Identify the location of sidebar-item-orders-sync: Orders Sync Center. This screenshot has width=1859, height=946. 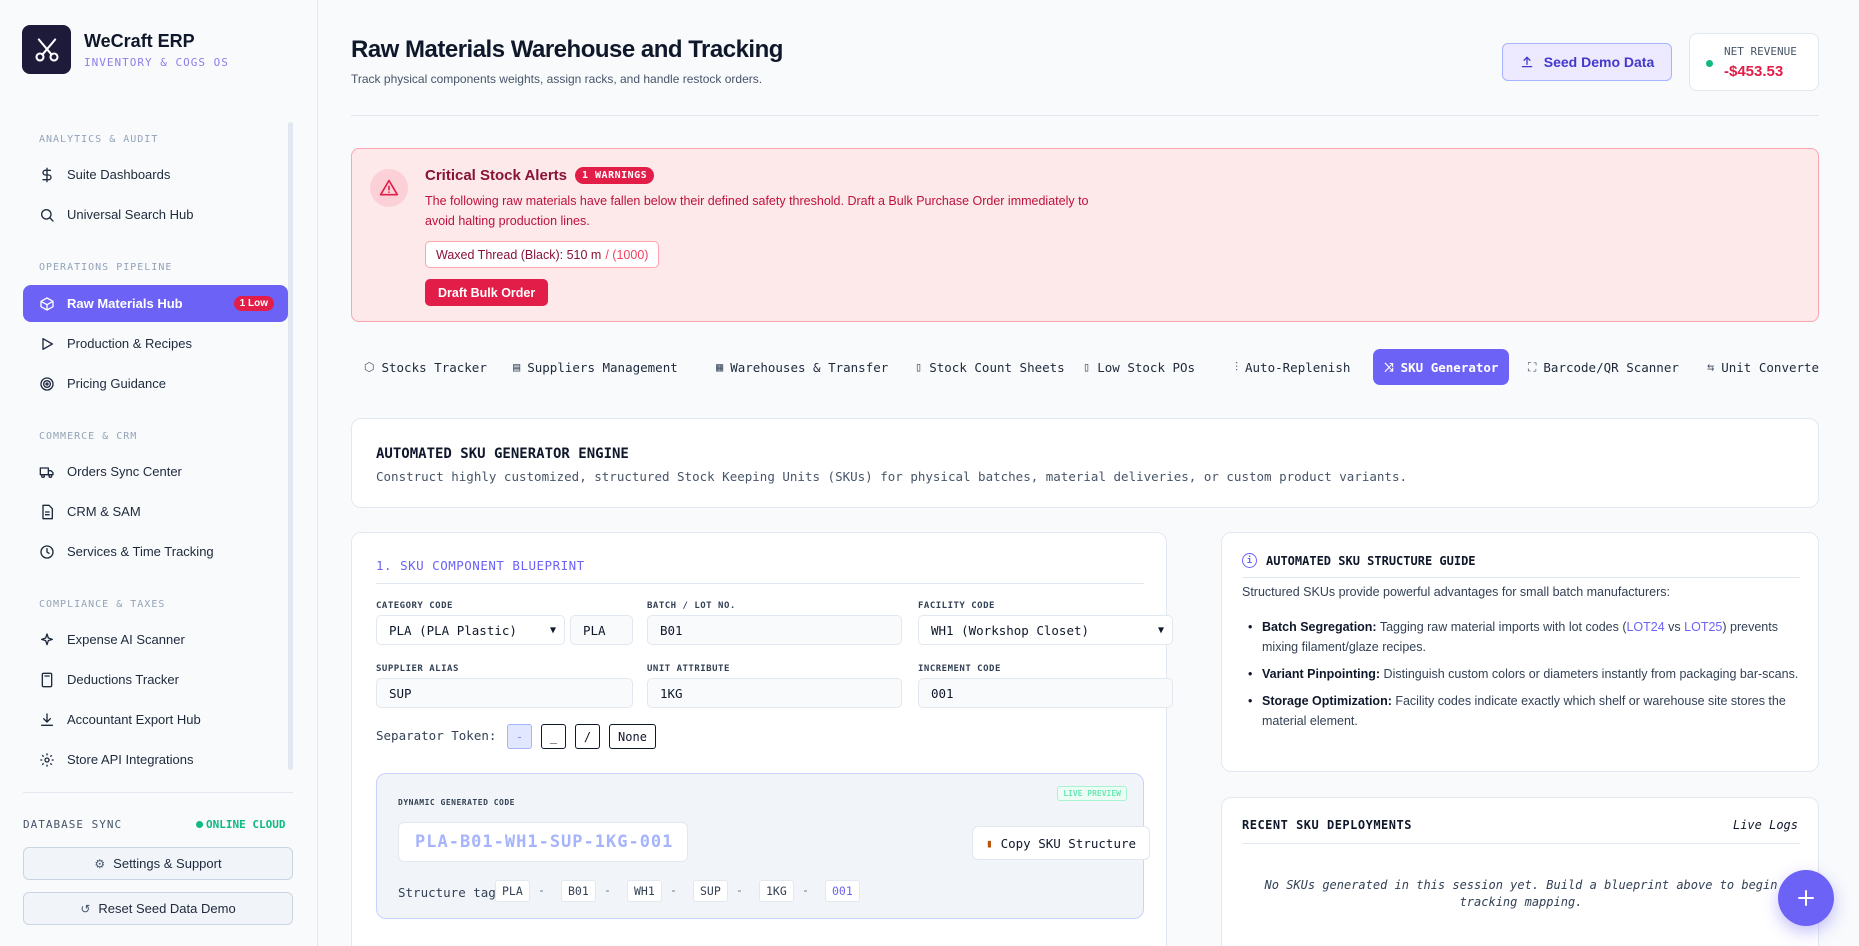
(155, 471).